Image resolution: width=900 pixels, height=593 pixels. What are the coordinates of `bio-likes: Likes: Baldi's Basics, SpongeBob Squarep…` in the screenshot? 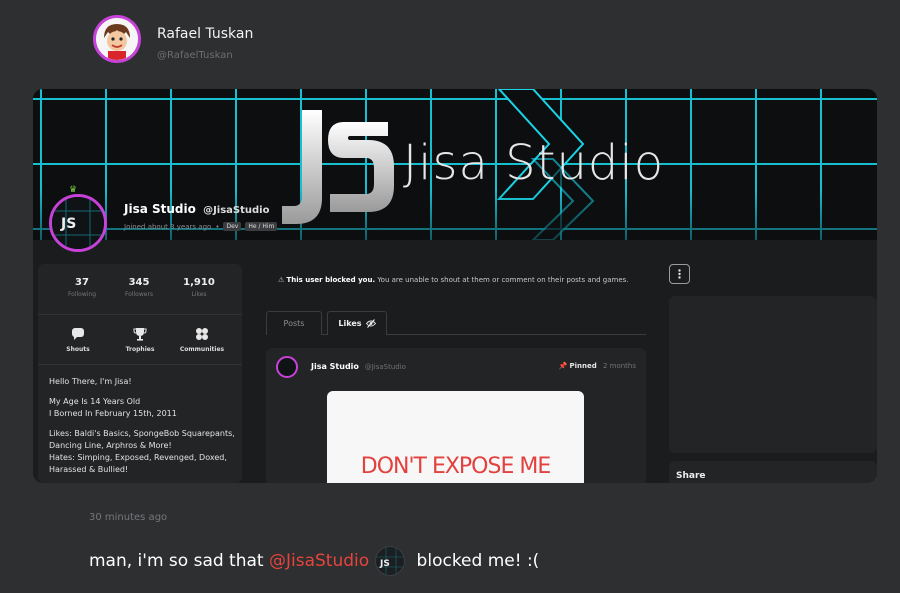 It's located at (142, 439).